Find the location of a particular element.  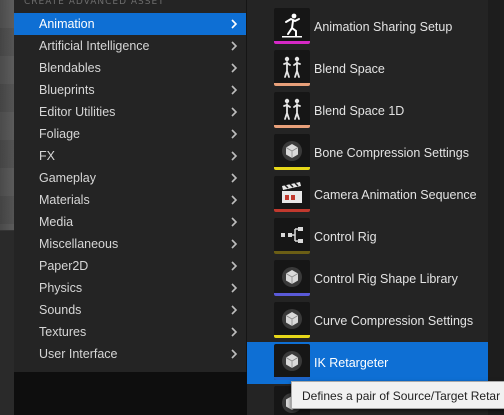

menu-item-editor-utilities: Editor Utilities is located at coordinates (130, 112).